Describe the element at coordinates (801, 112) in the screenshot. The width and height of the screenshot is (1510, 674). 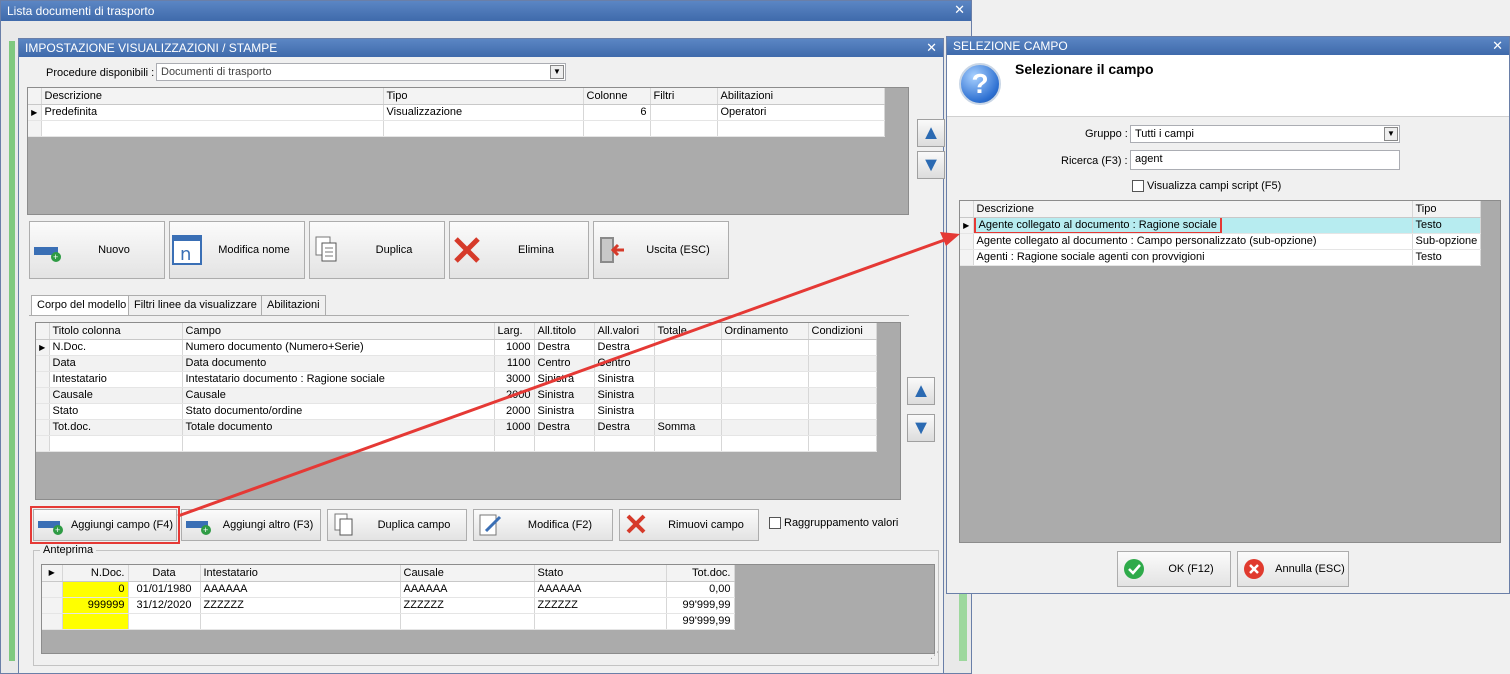
I see `cell: Operatori` at that location.